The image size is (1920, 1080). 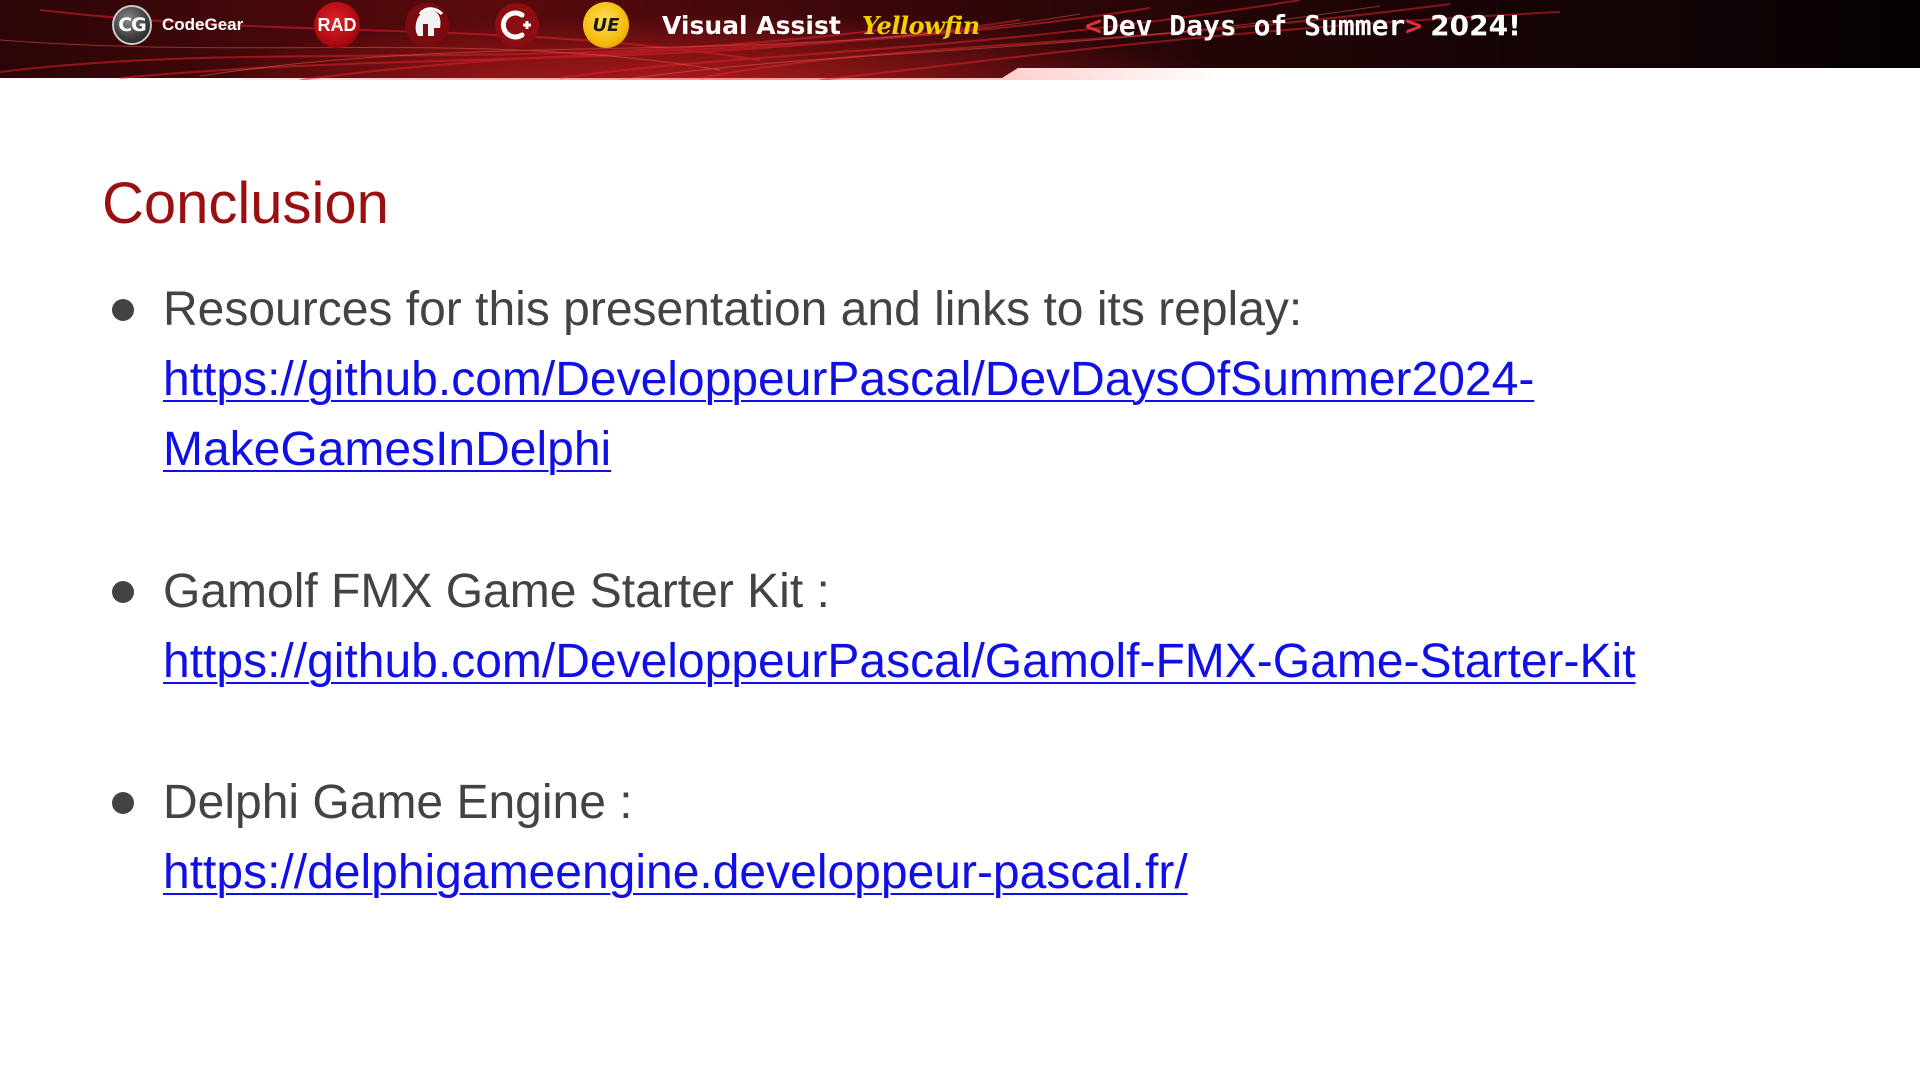 I want to click on visual-assist-logo: Visual Assist, so click(x=751, y=25).